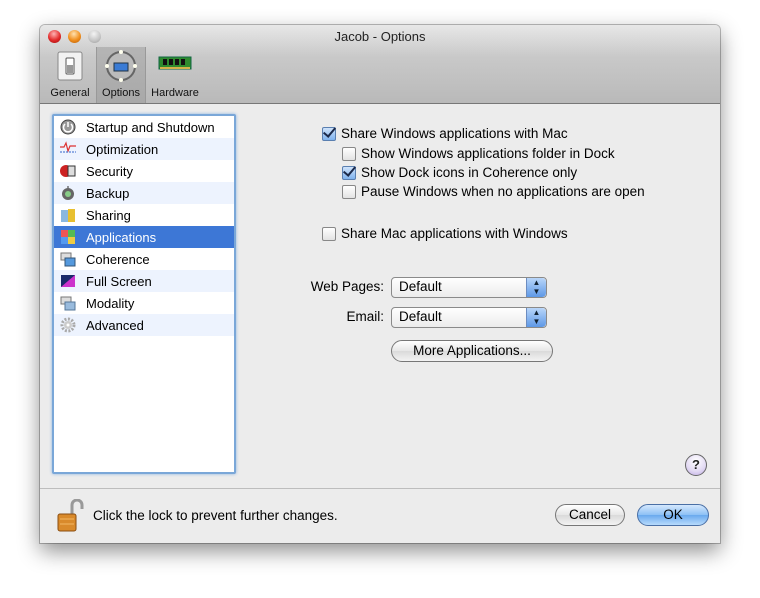 Image resolution: width=760 pixels, height=598 pixels. Describe the element at coordinates (110, 303) in the screenshot. I see `sidebar-item-label: Modality` at that location.